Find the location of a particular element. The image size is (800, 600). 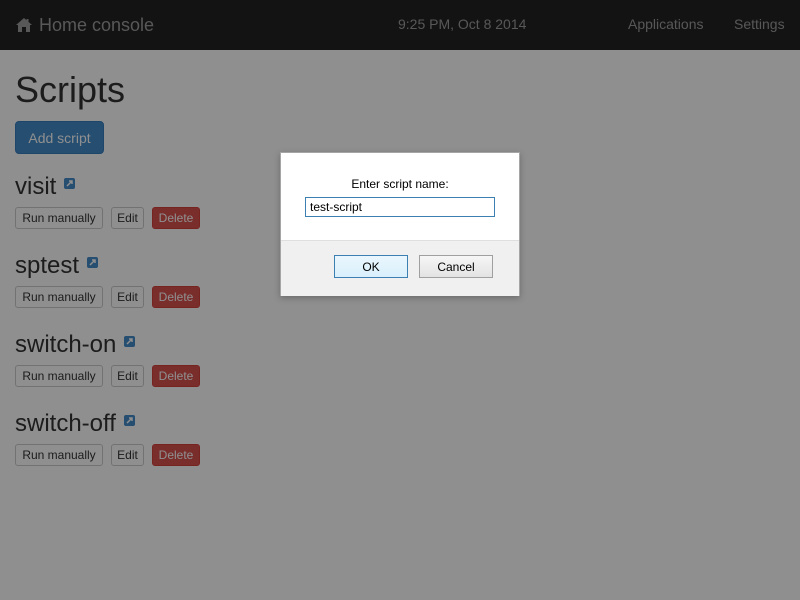

prompt-dialog: Enter script name: OK Cancel is located at coordinates (400, 224).